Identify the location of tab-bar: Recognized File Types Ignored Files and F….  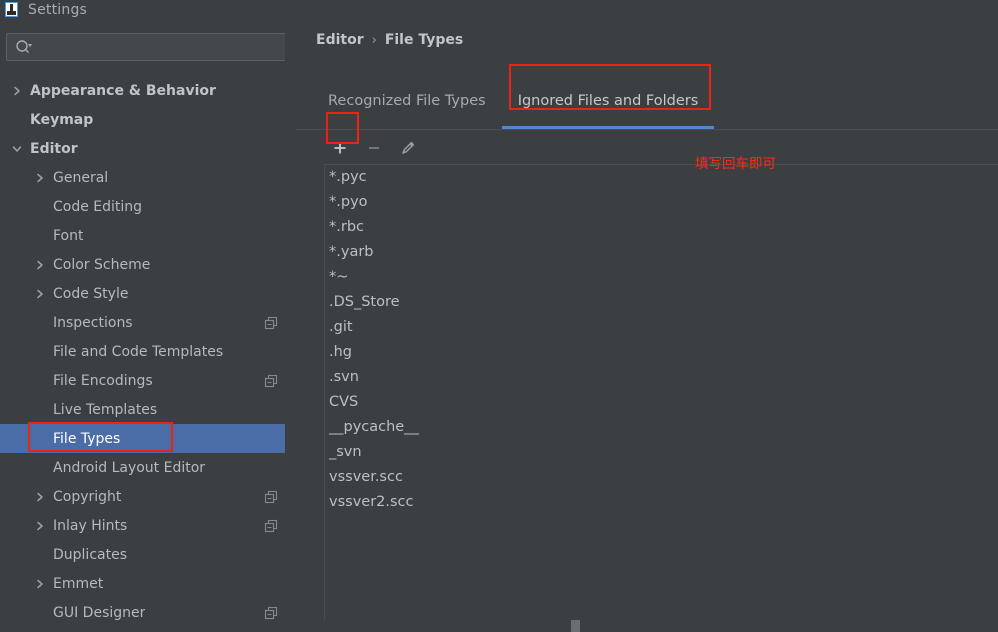
(513, 107).